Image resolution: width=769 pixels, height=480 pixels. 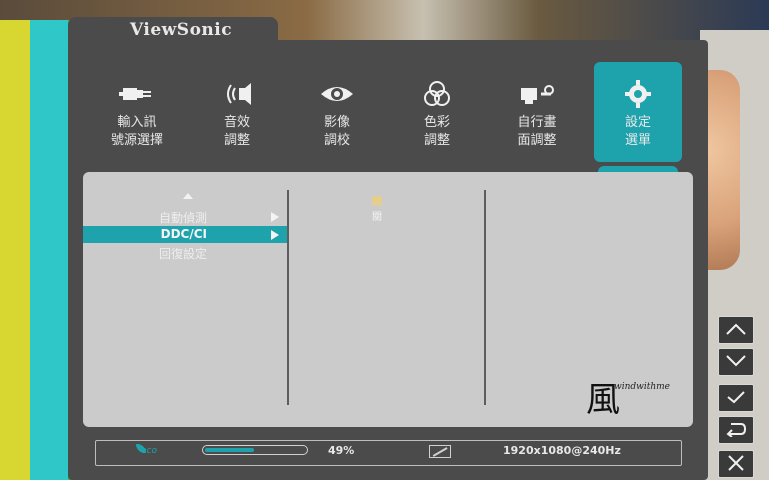 What do you see at coordinates (562, 450) in the screenshot?
I see `resolution-readout: 1920x1080@240Hz` at bounding box center [562, 450].